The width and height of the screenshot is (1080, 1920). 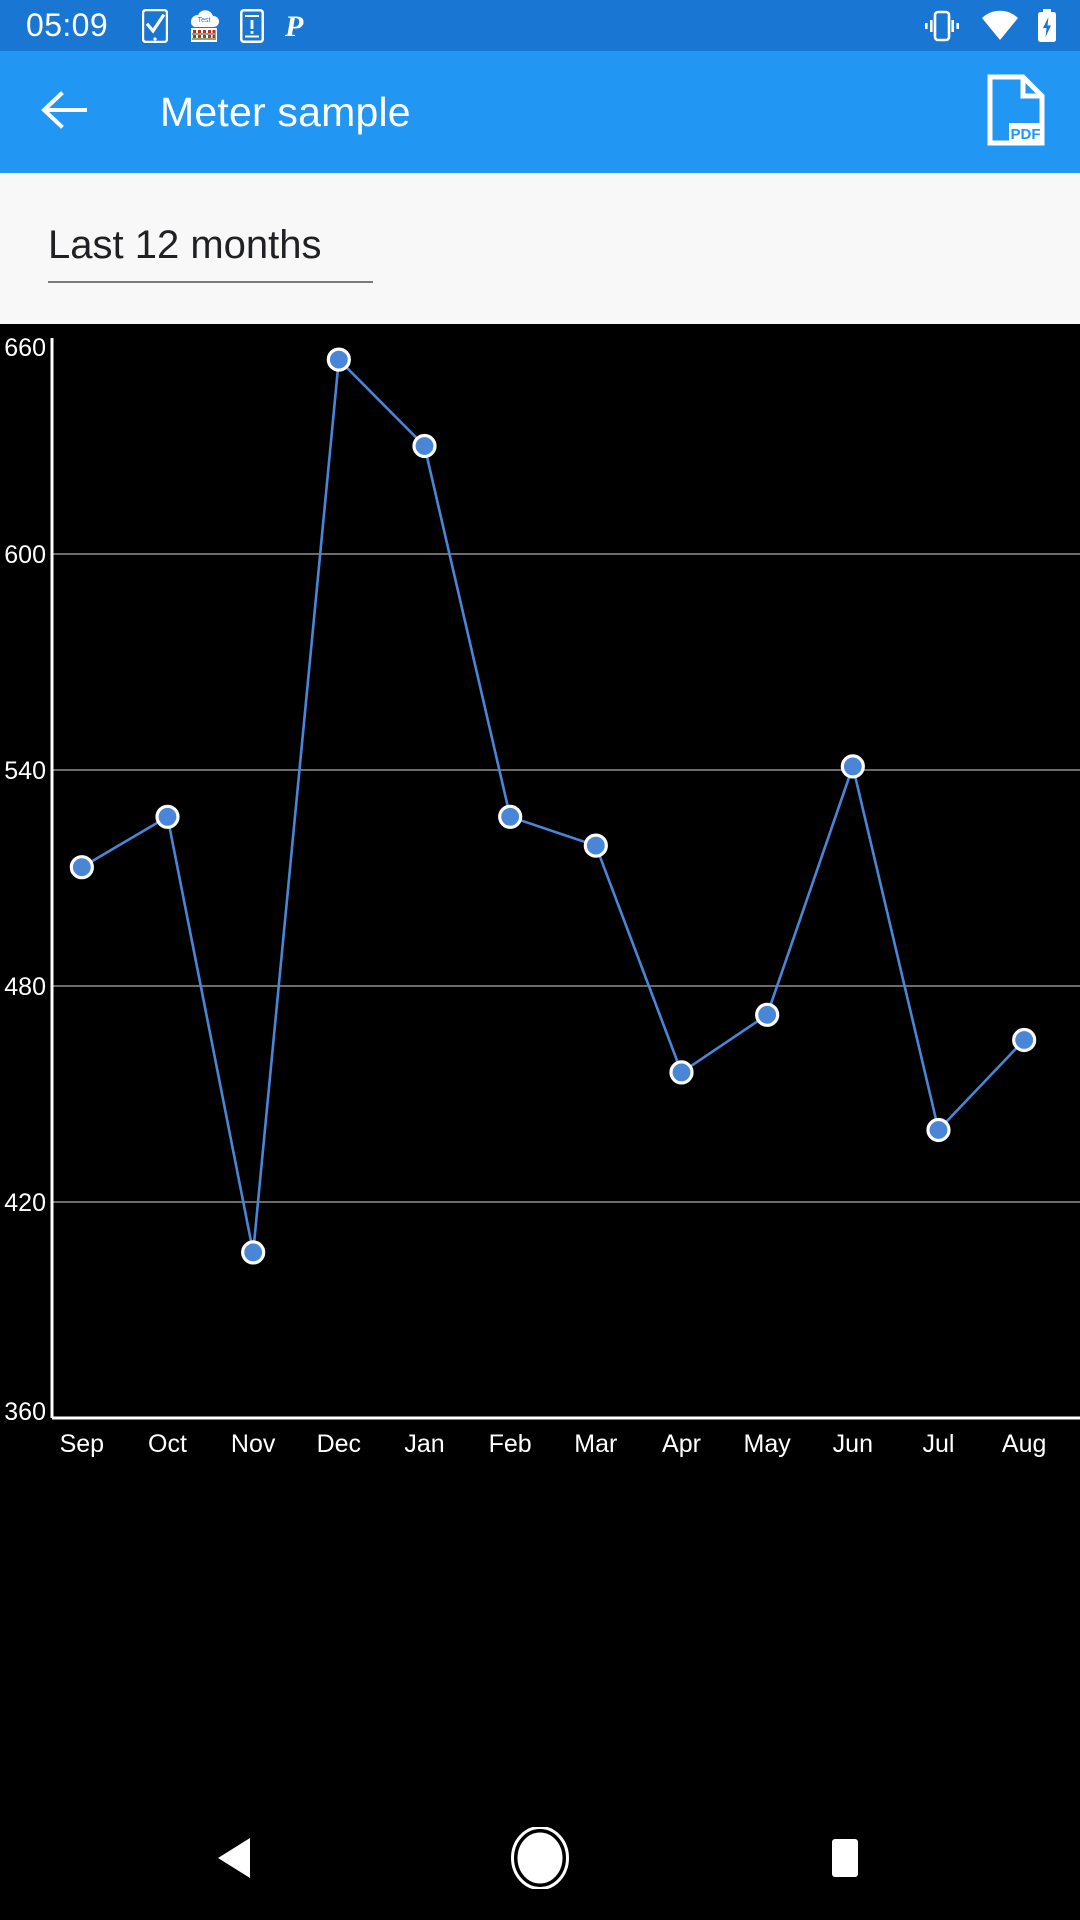 What do you see at coordinates (540, 25) in the screenshot?
I see `status-bar: 05:09 Test P` at bounding box center [540, 25].